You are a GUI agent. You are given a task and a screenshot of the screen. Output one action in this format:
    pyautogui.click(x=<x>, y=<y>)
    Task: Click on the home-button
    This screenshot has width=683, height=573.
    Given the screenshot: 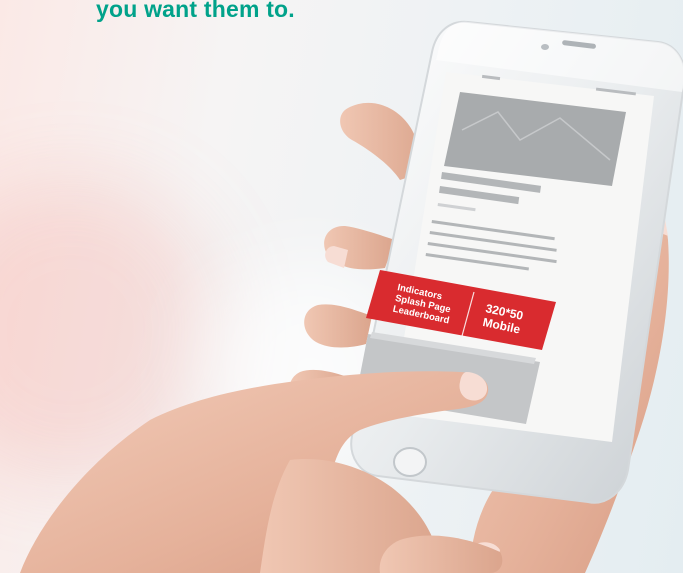 What is the action you would take?
    pyautogui.click(x=410, y=462)
    